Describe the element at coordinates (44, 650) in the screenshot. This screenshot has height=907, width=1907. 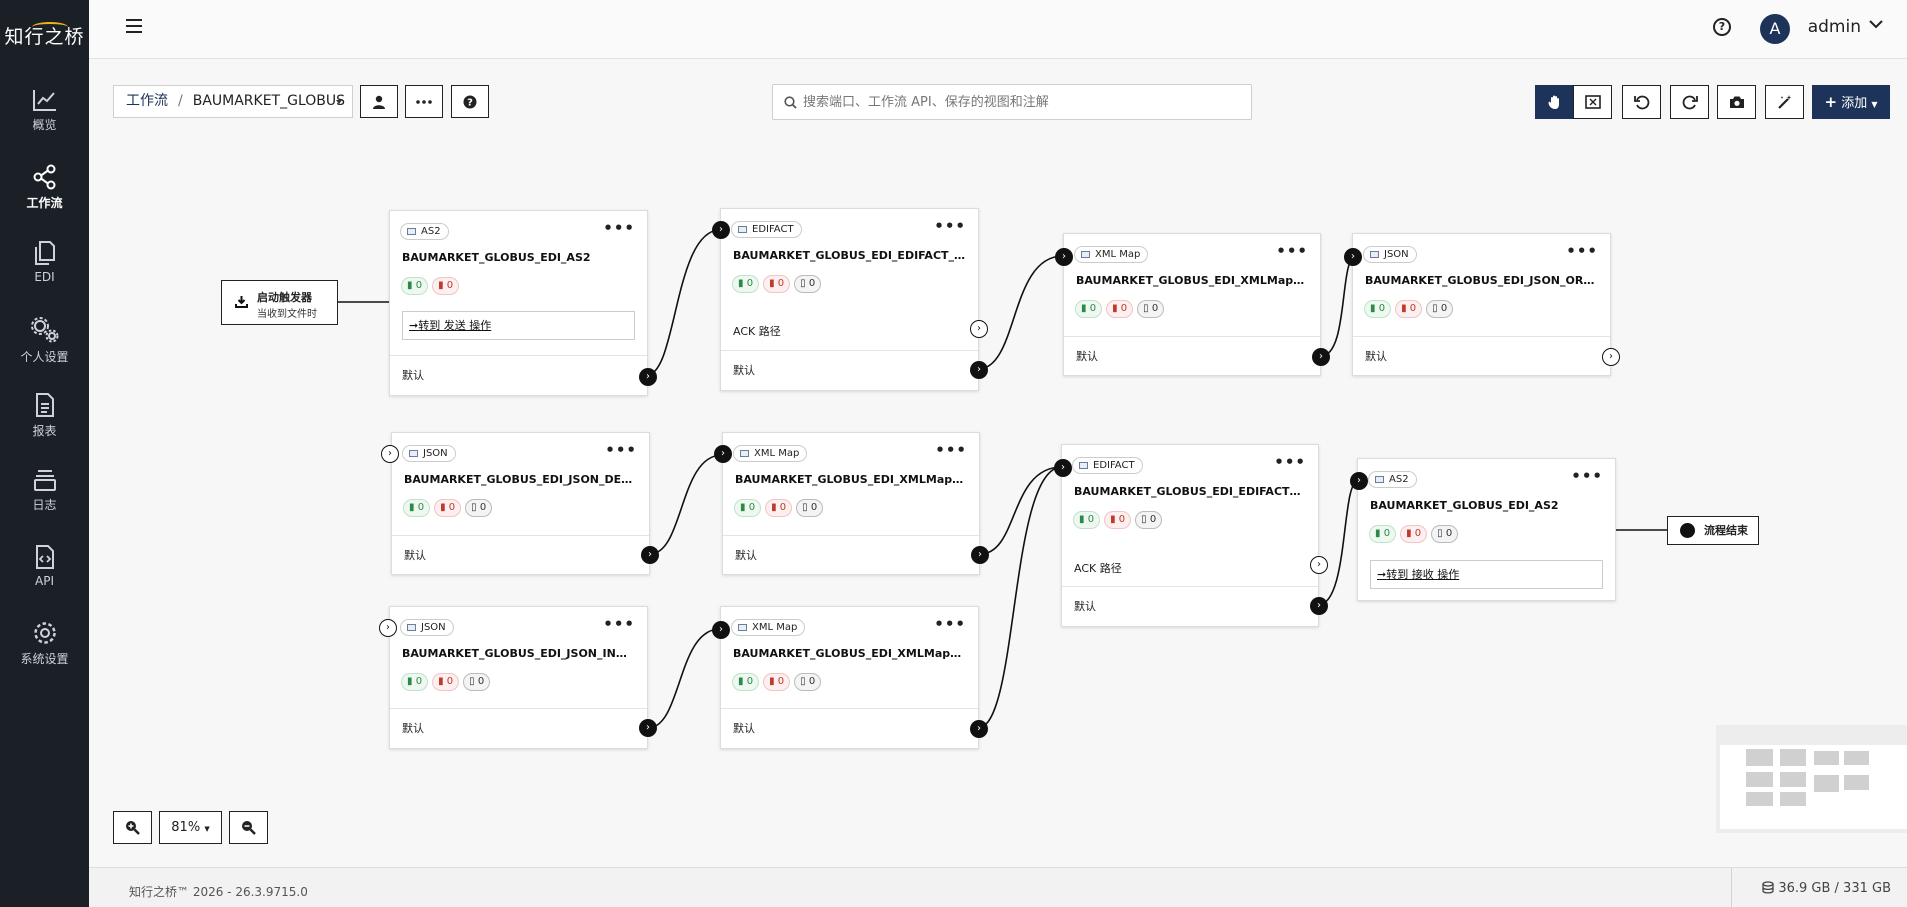
I see `sidebar-item-system-settings: 系统设置` at that location.